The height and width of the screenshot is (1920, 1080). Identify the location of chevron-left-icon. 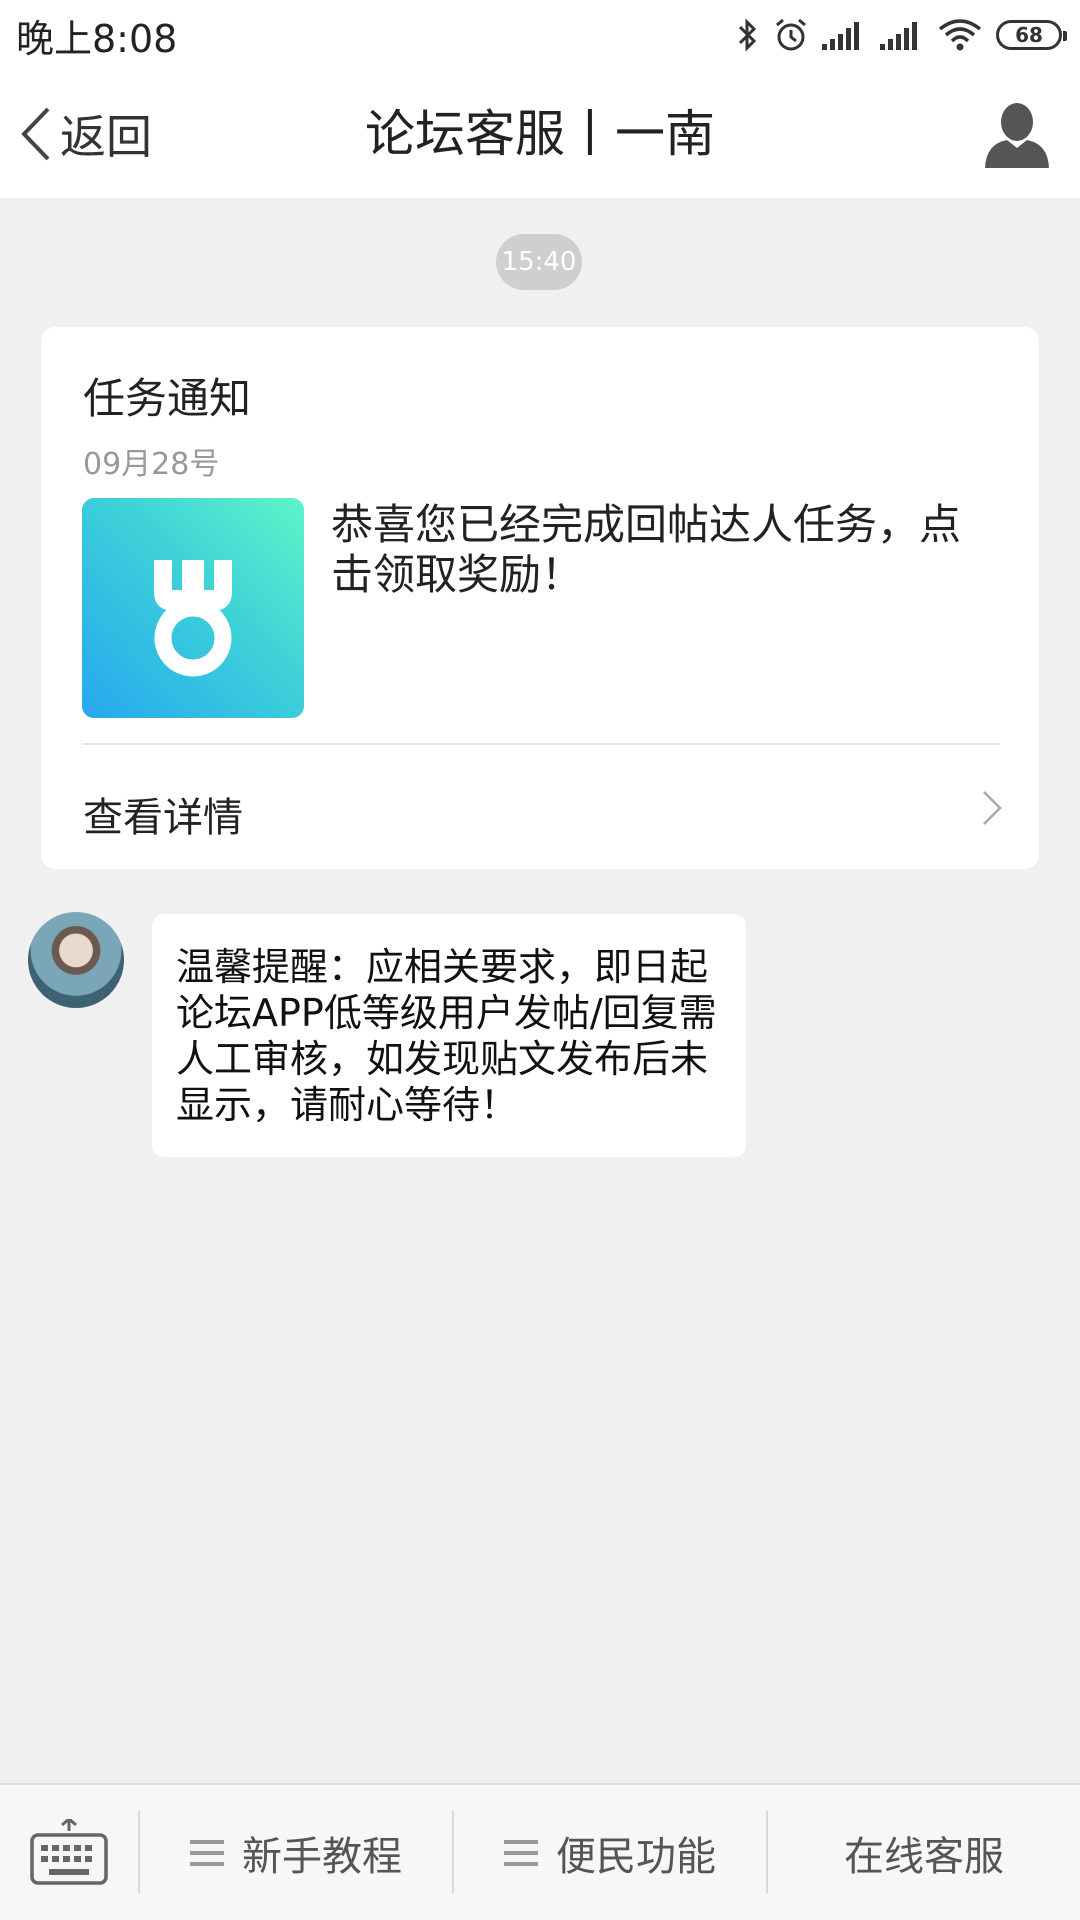
(35, 134).